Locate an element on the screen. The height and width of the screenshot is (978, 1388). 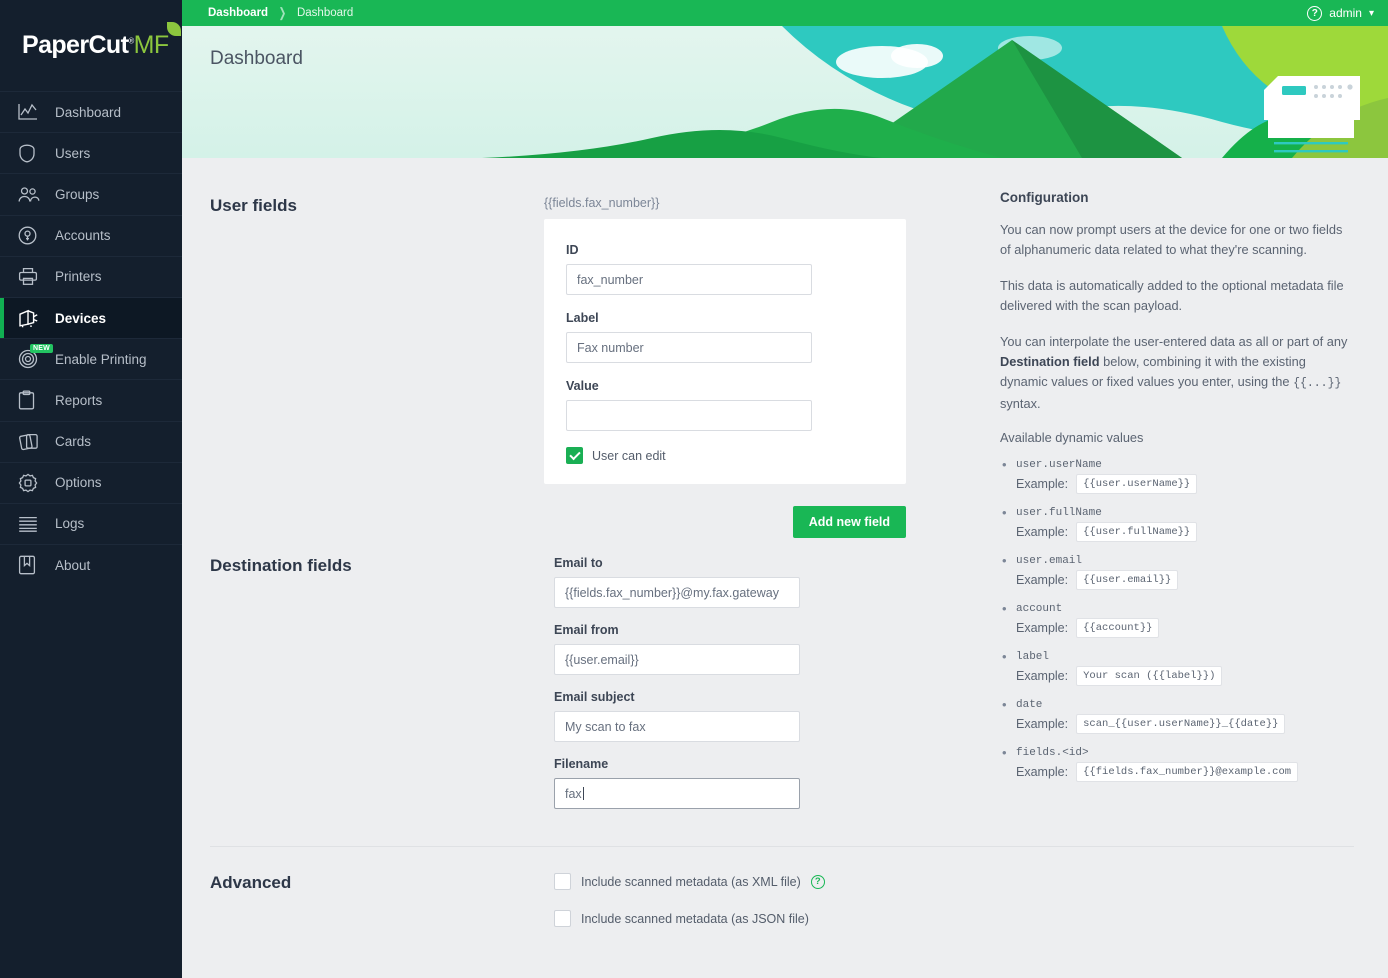
id-label: ID is located at coordinates (572, 250).